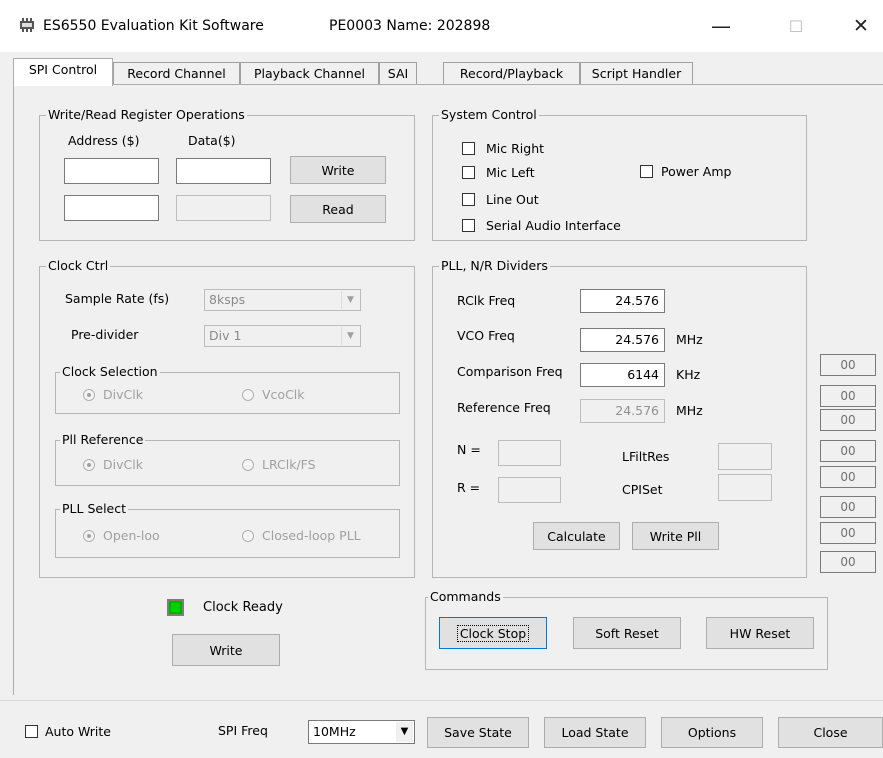 The height and width of the screenshot is (758, 883). Describe the element at coordinates (398, 73) in the screenshot. I see `tab-sai: SAI` at that location.